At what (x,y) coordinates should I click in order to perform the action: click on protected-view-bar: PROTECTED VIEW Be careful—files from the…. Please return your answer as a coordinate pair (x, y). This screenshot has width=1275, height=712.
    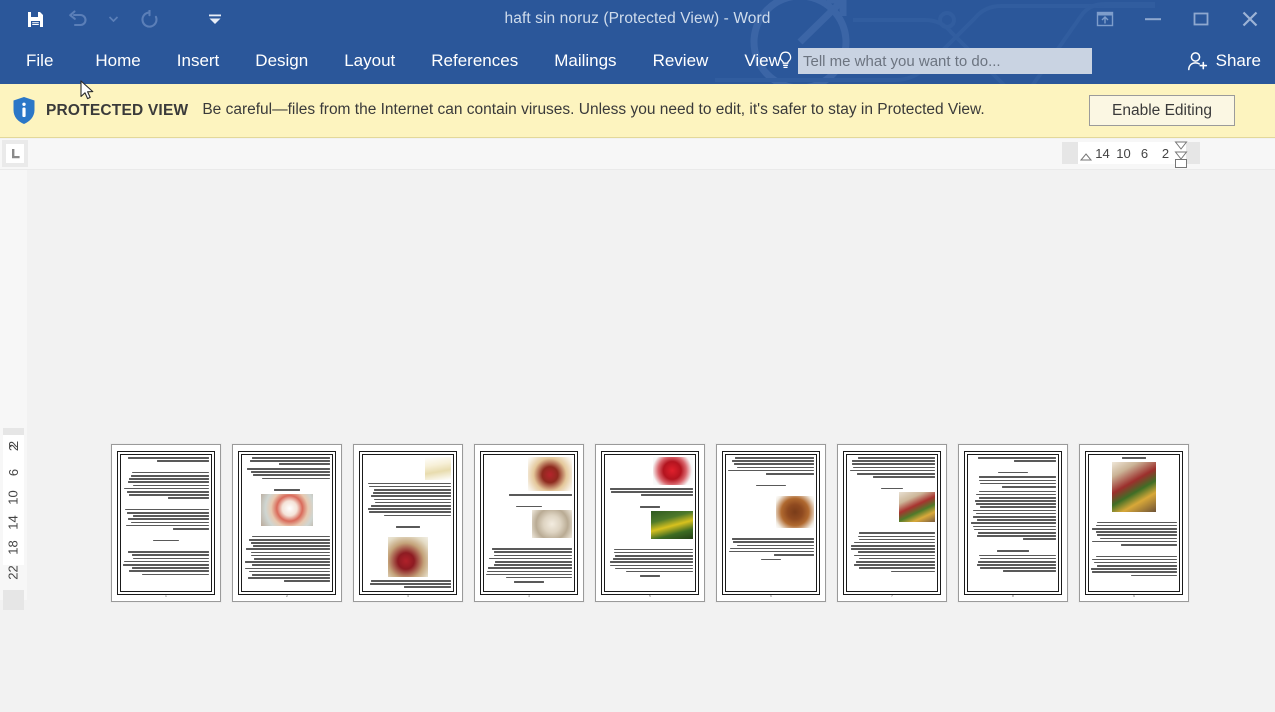
    Looking at the image, I should click on (637, 111).